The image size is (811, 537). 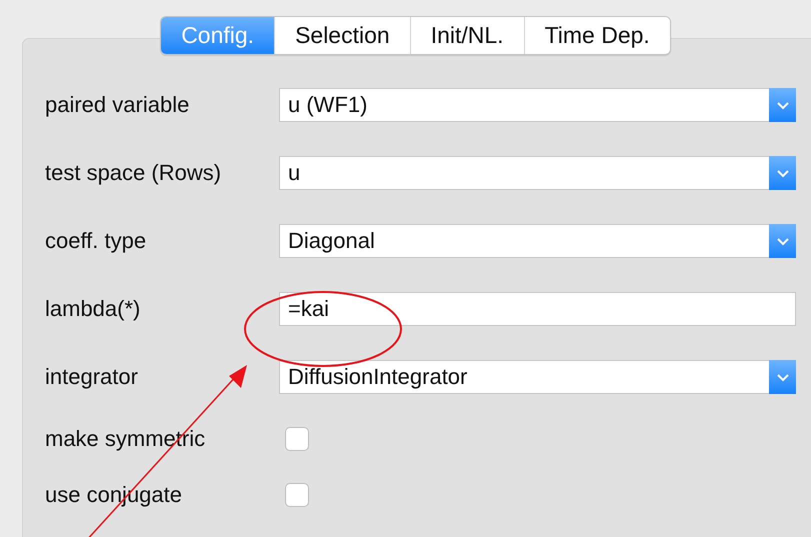 I want to click on field-label: paired variable, so click(x=117, y=105).